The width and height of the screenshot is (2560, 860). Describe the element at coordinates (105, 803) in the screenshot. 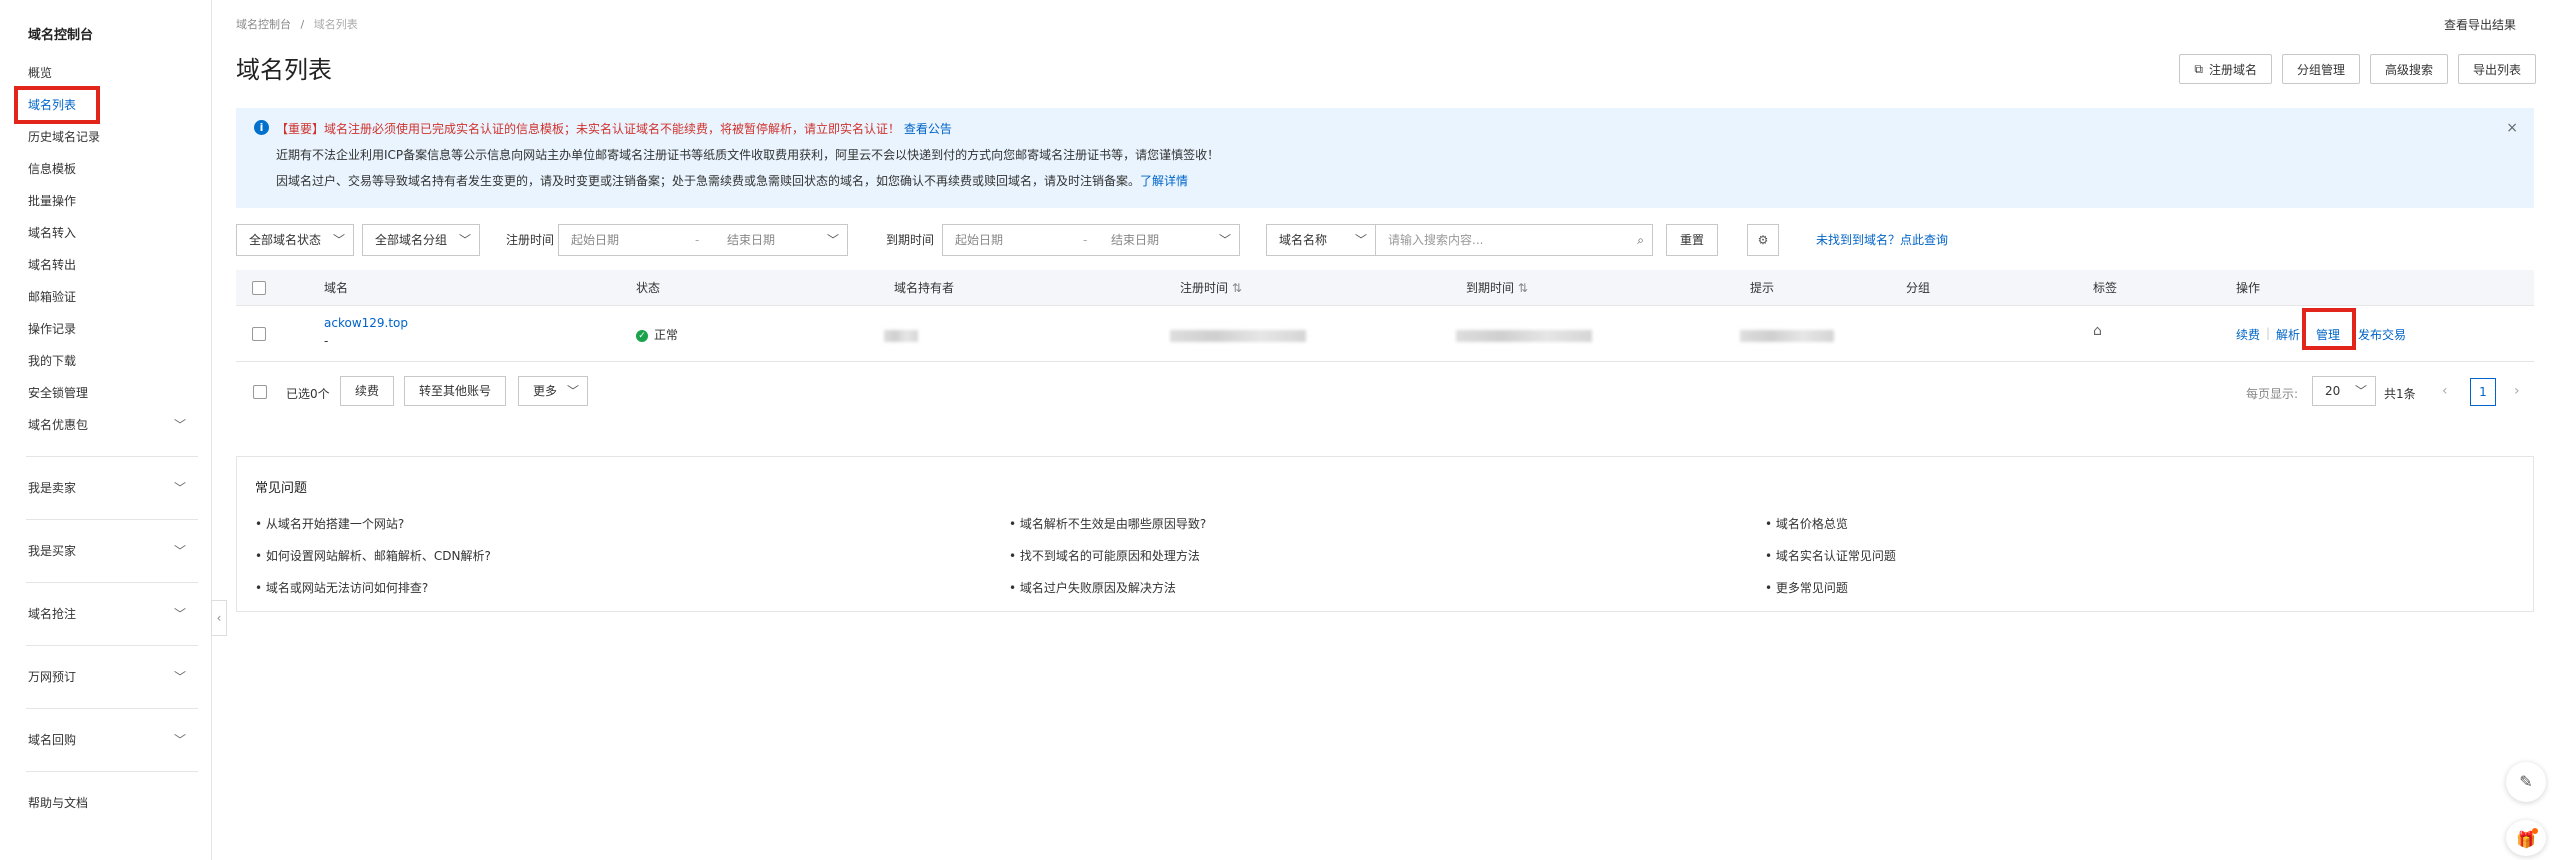

I see `sidebar-item-help: 帮助与文档` at that location.